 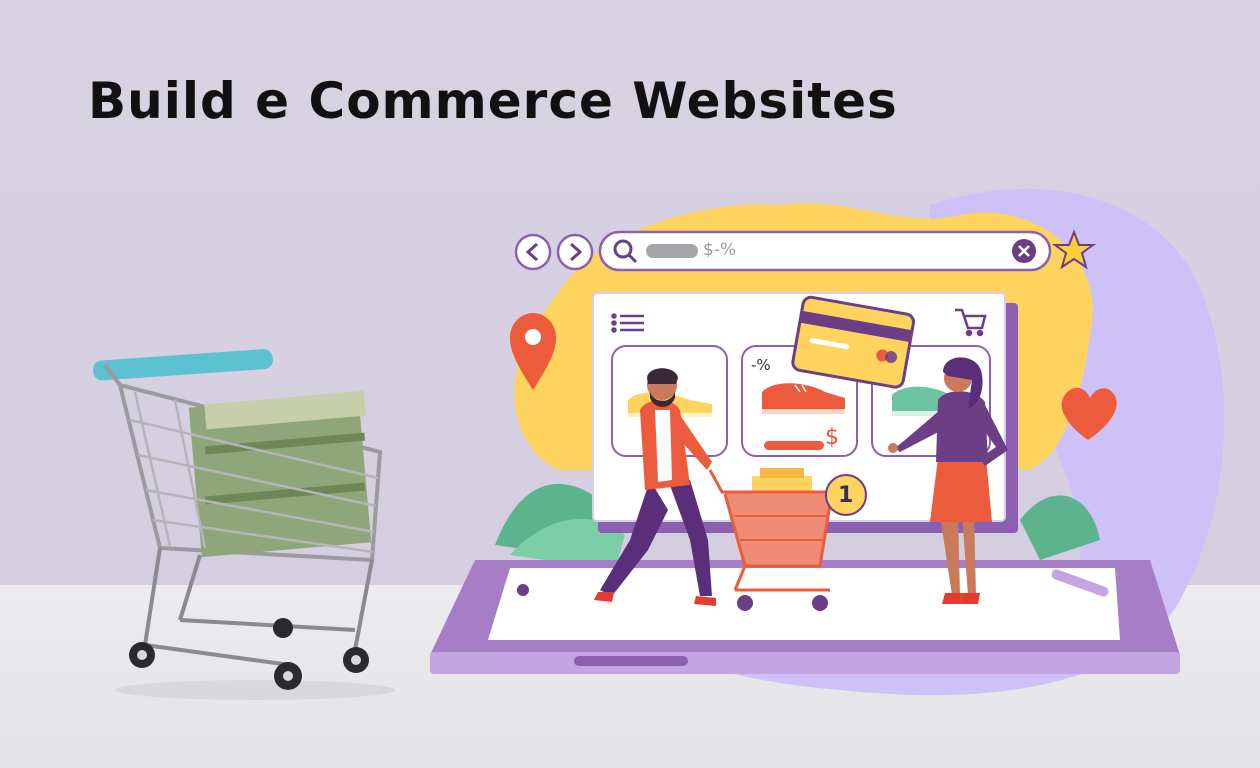 I want to click on price-bar, so click(x=794, y=445).